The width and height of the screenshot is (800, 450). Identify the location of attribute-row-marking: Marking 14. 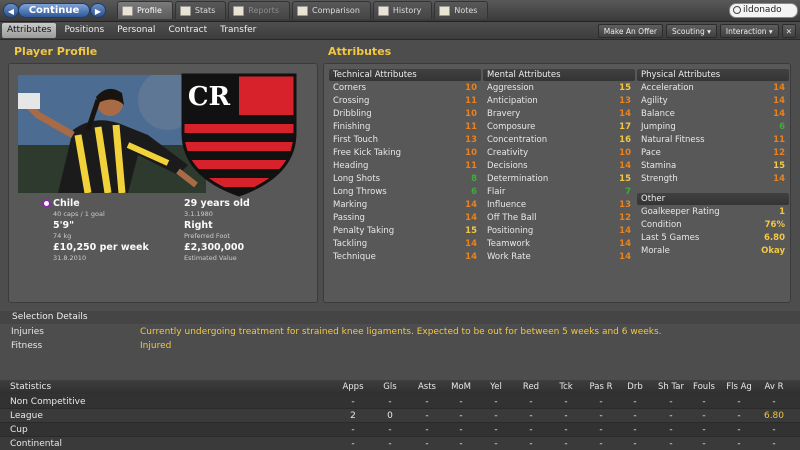
(405, 205).